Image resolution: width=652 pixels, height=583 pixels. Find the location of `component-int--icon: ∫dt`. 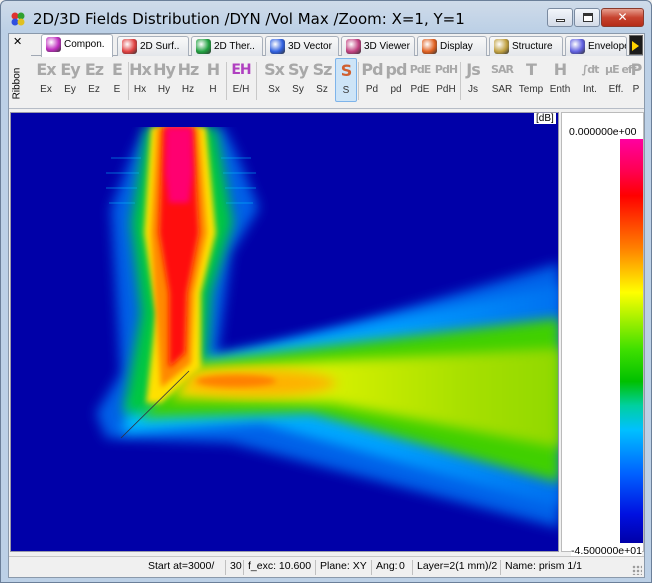

component-int--icon: ∫dt is located at coordinates (590, 69).